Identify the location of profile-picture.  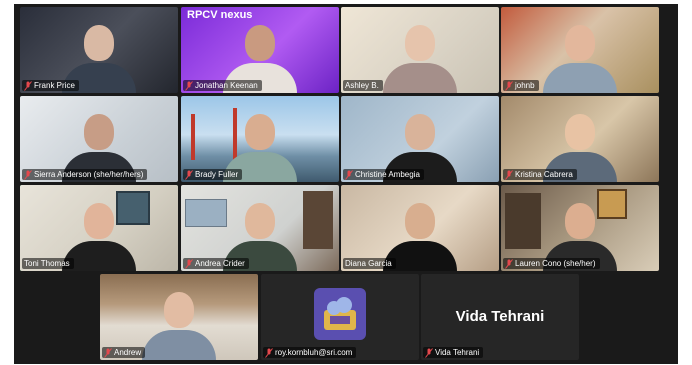
(340, 314).